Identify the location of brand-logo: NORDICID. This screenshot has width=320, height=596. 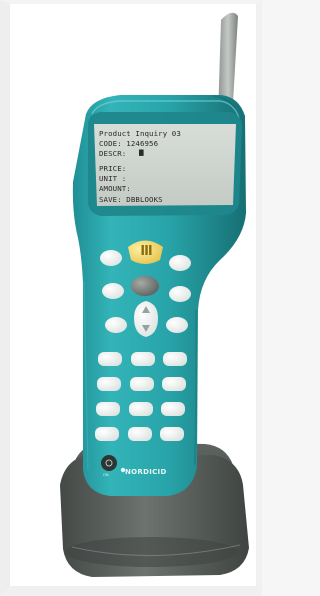
(146, 472).